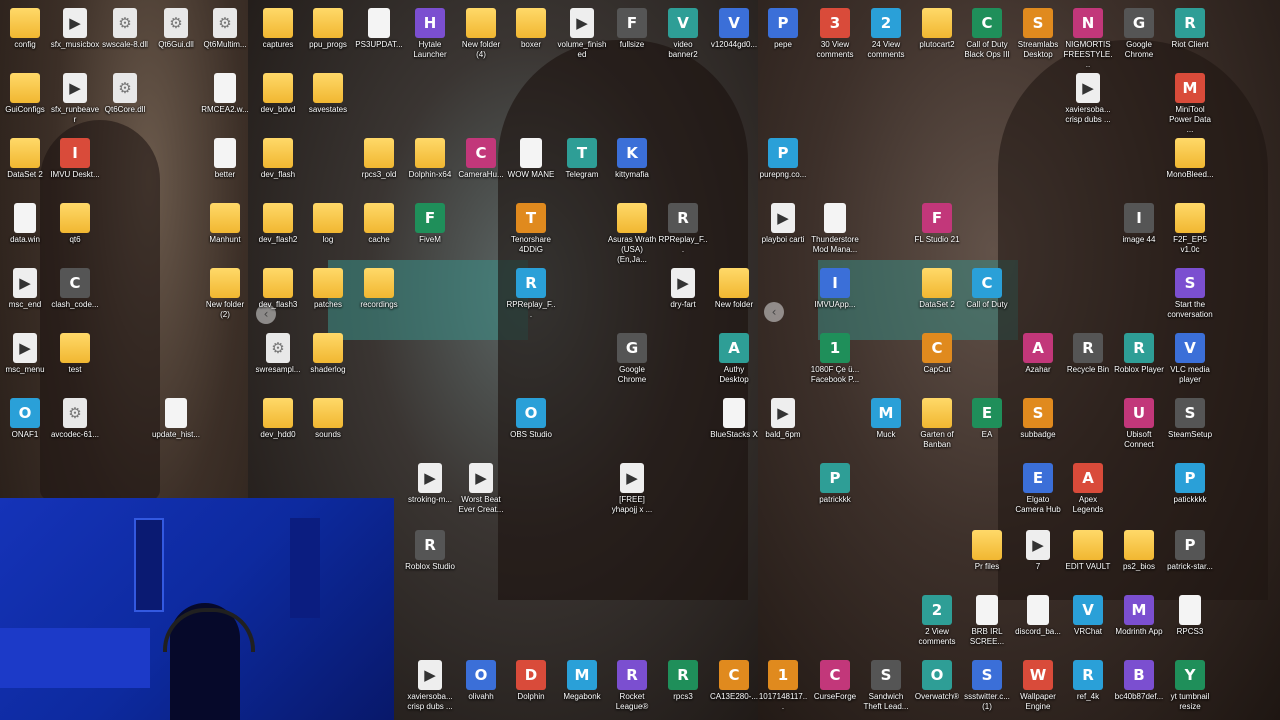 The image size is (1280, 720). I want to click on desktop-icon-rpcs3-old: rpcs3_old, so click(379, 159).